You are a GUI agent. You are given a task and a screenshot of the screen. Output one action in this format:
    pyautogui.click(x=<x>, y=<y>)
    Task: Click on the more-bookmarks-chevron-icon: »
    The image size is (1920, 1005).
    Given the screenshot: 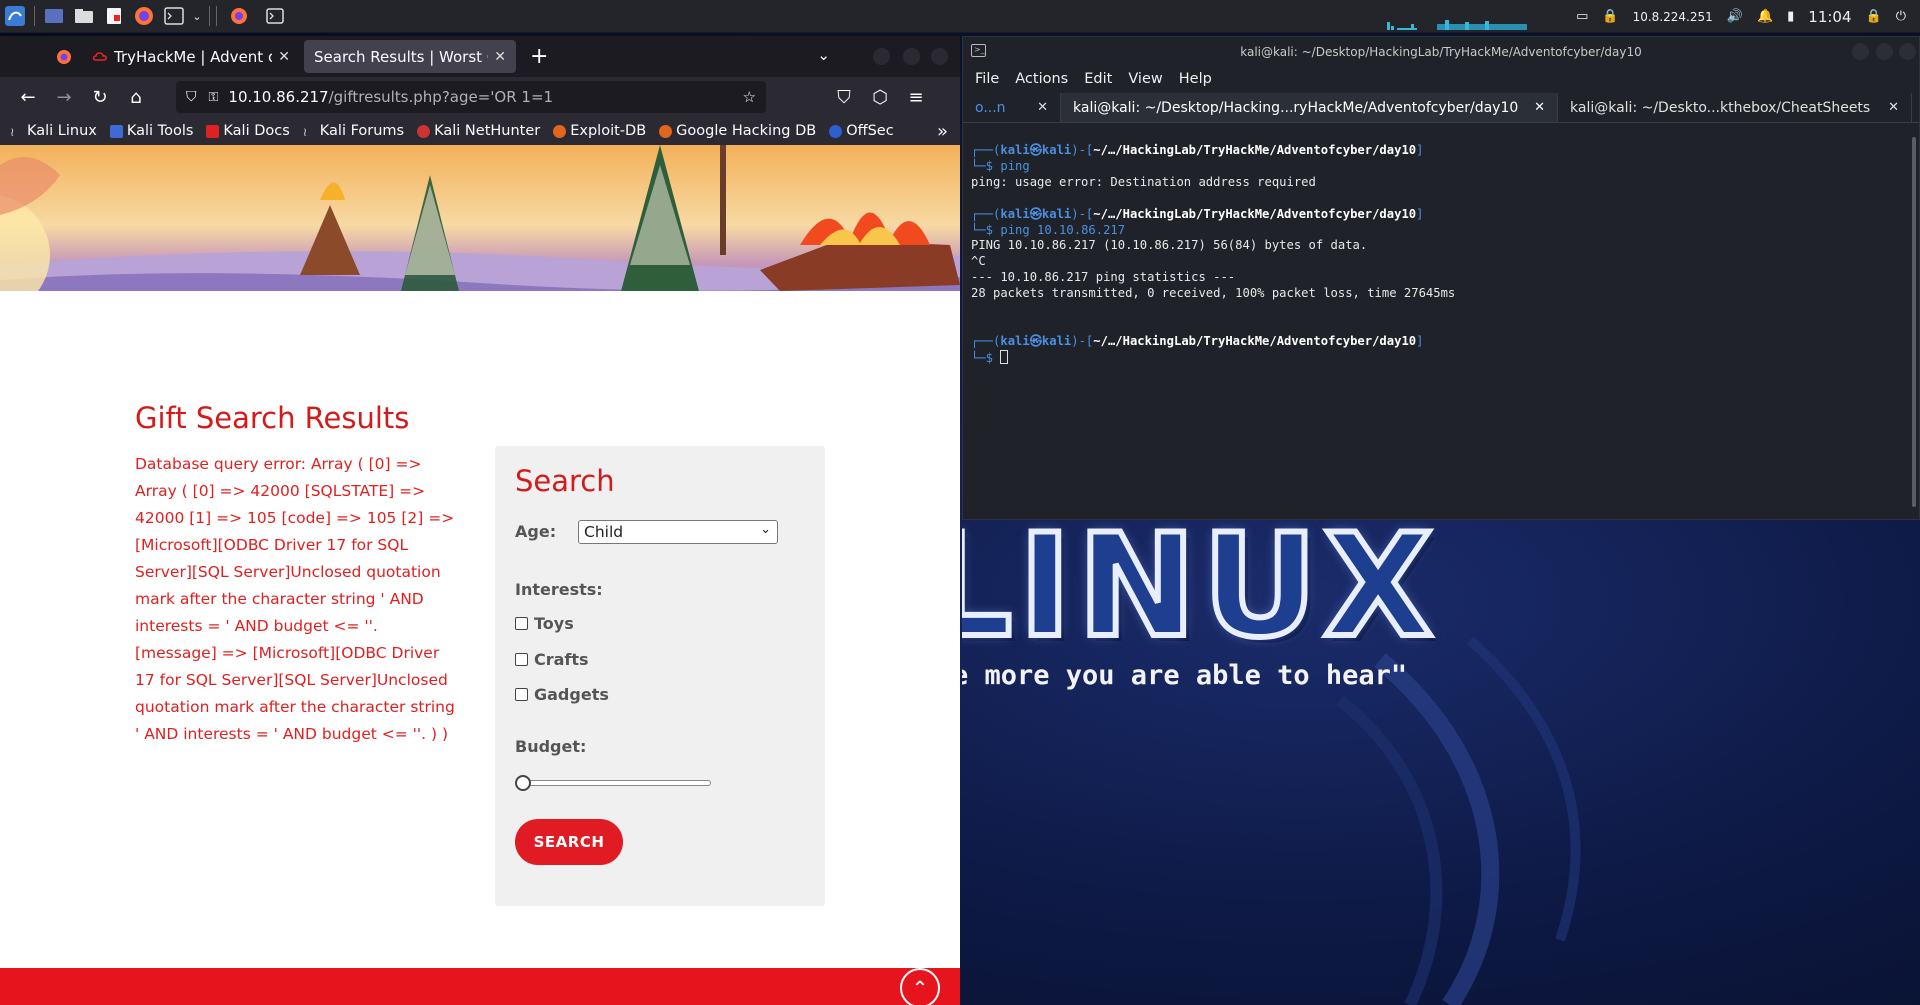 What is the action you would take?
    pyautogui.click(x=942, y=131)
    